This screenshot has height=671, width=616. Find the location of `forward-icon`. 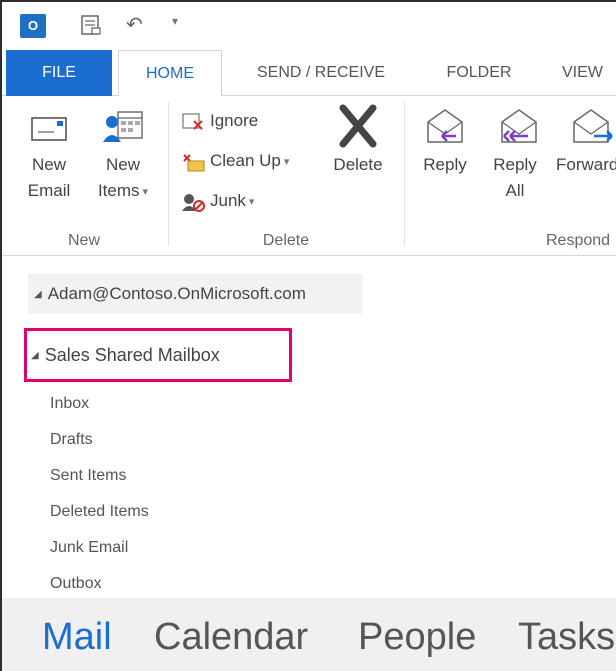

forward-icon is located at coordinates (591, 126).